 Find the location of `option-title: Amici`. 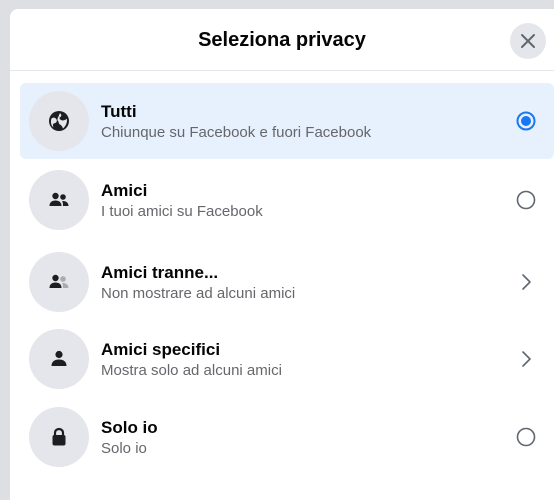

option-title: Amici is located at coordinates (124, 190).